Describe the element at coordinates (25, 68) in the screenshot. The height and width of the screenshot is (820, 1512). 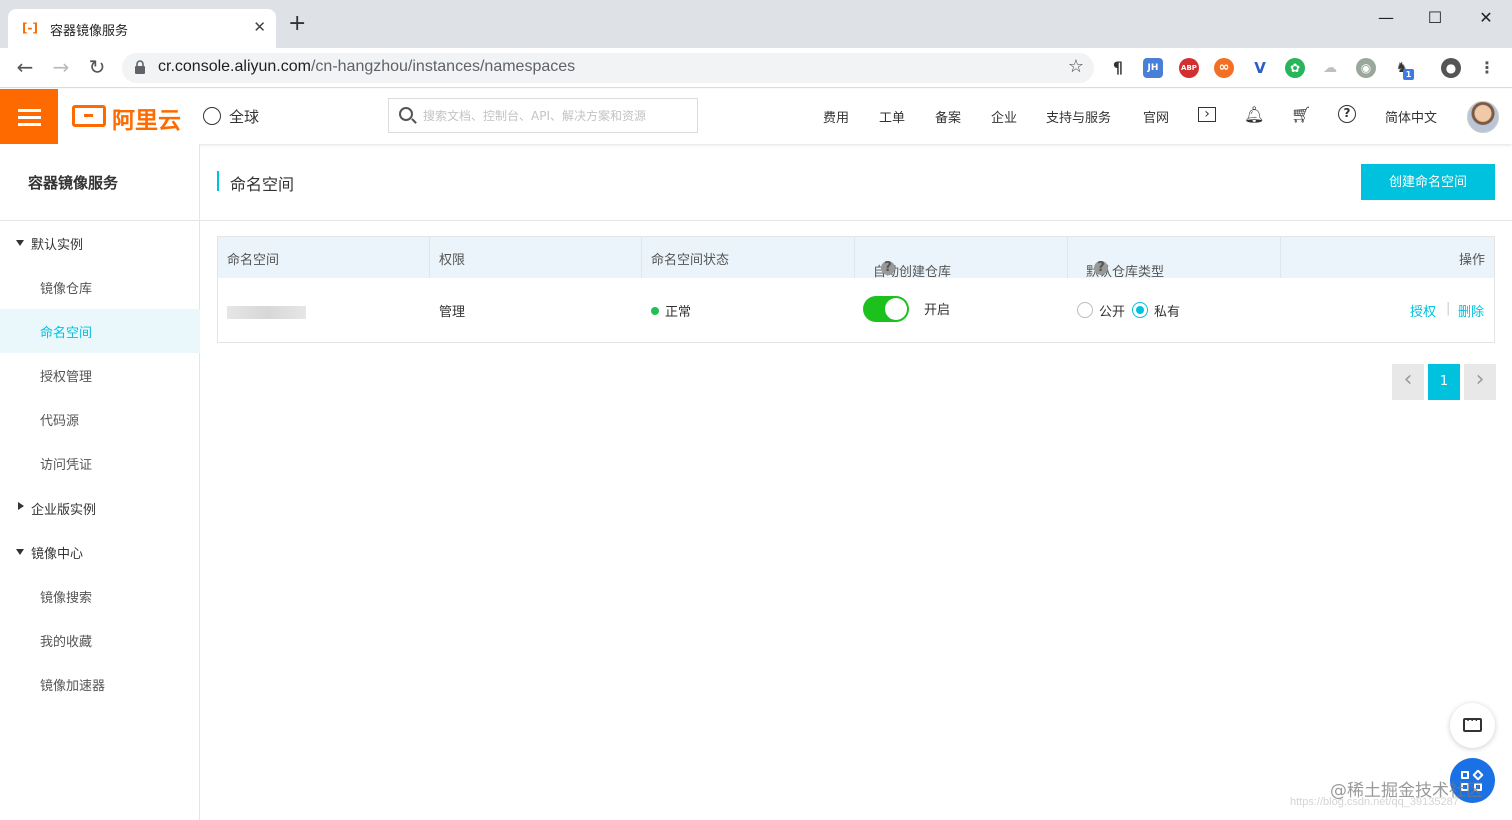
I see `back-icon: ←` at that location.